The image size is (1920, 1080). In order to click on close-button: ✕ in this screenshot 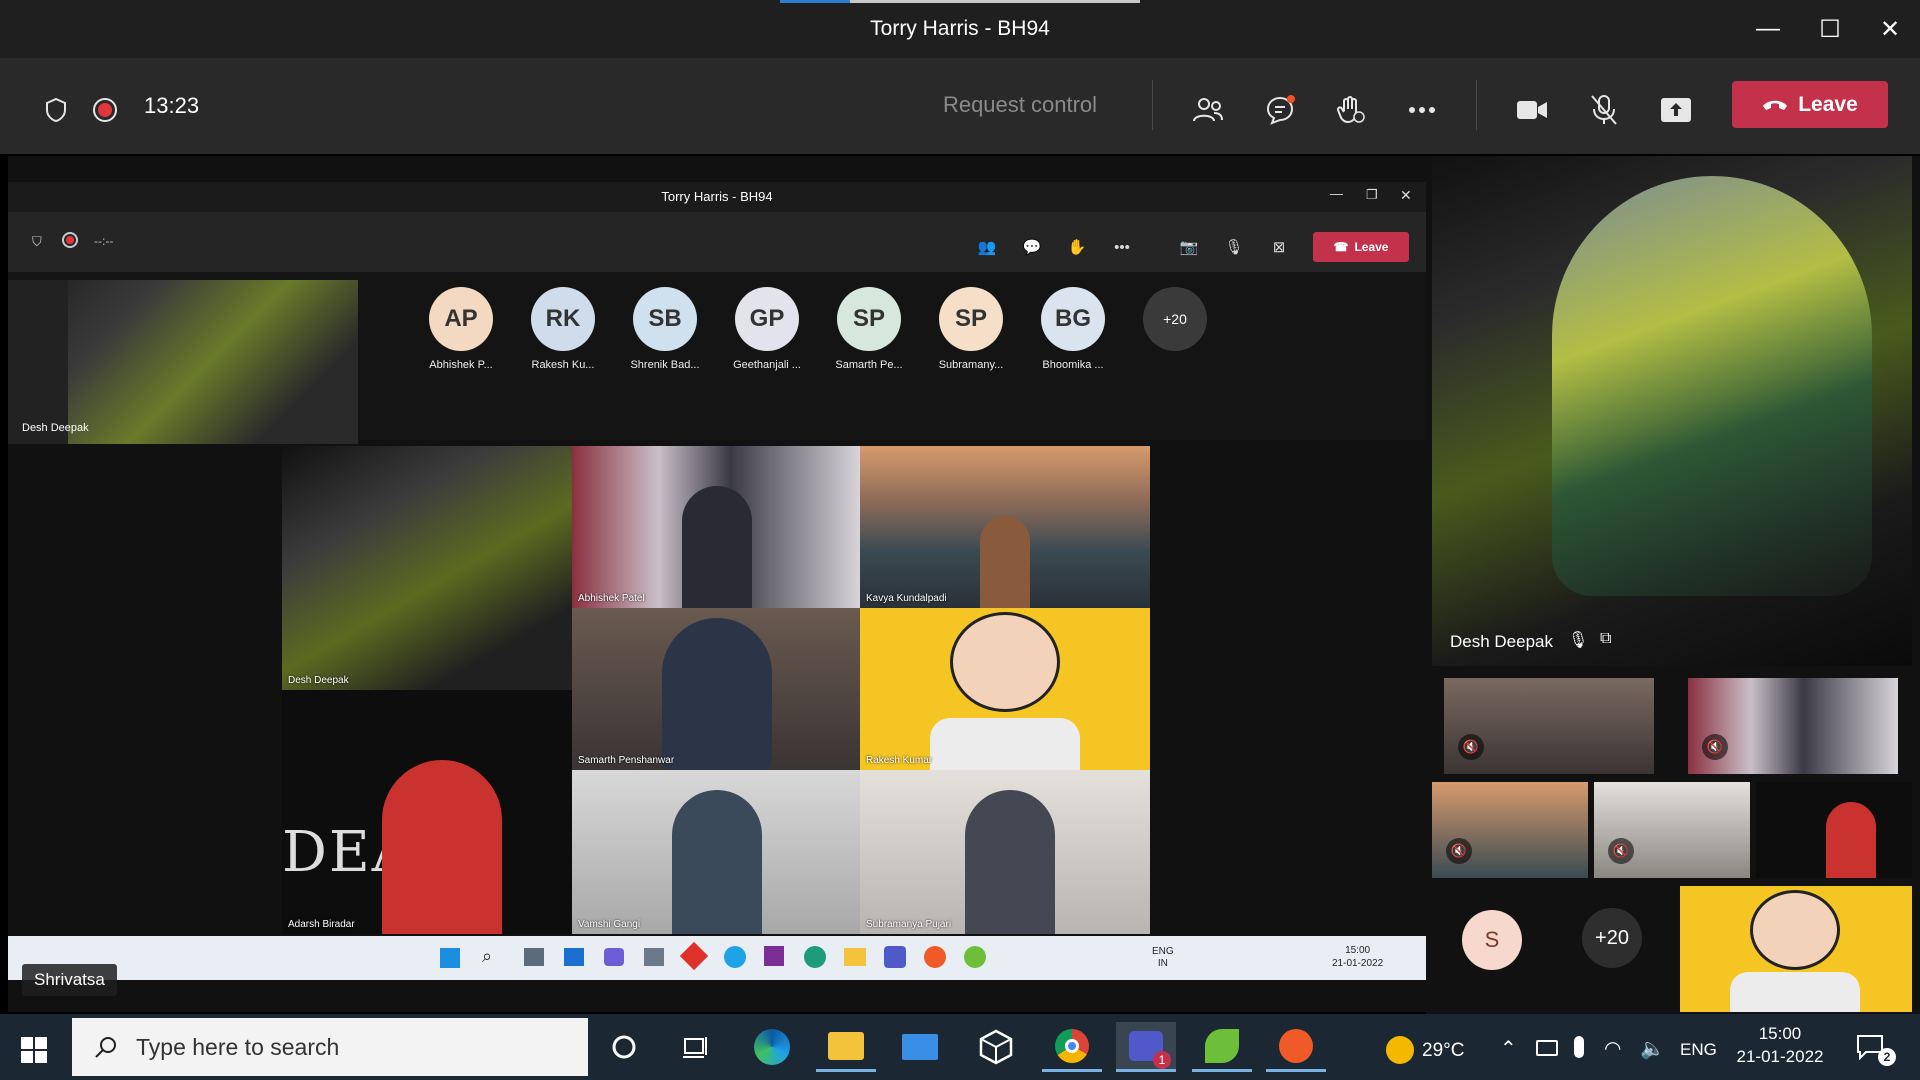, I will do `click(1890, 29)`.